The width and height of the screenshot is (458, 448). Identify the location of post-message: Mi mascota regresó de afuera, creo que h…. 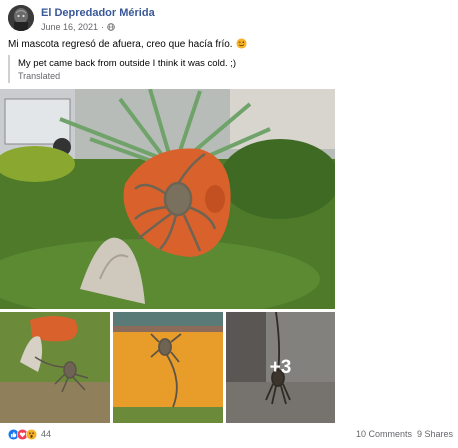
(120, 44).